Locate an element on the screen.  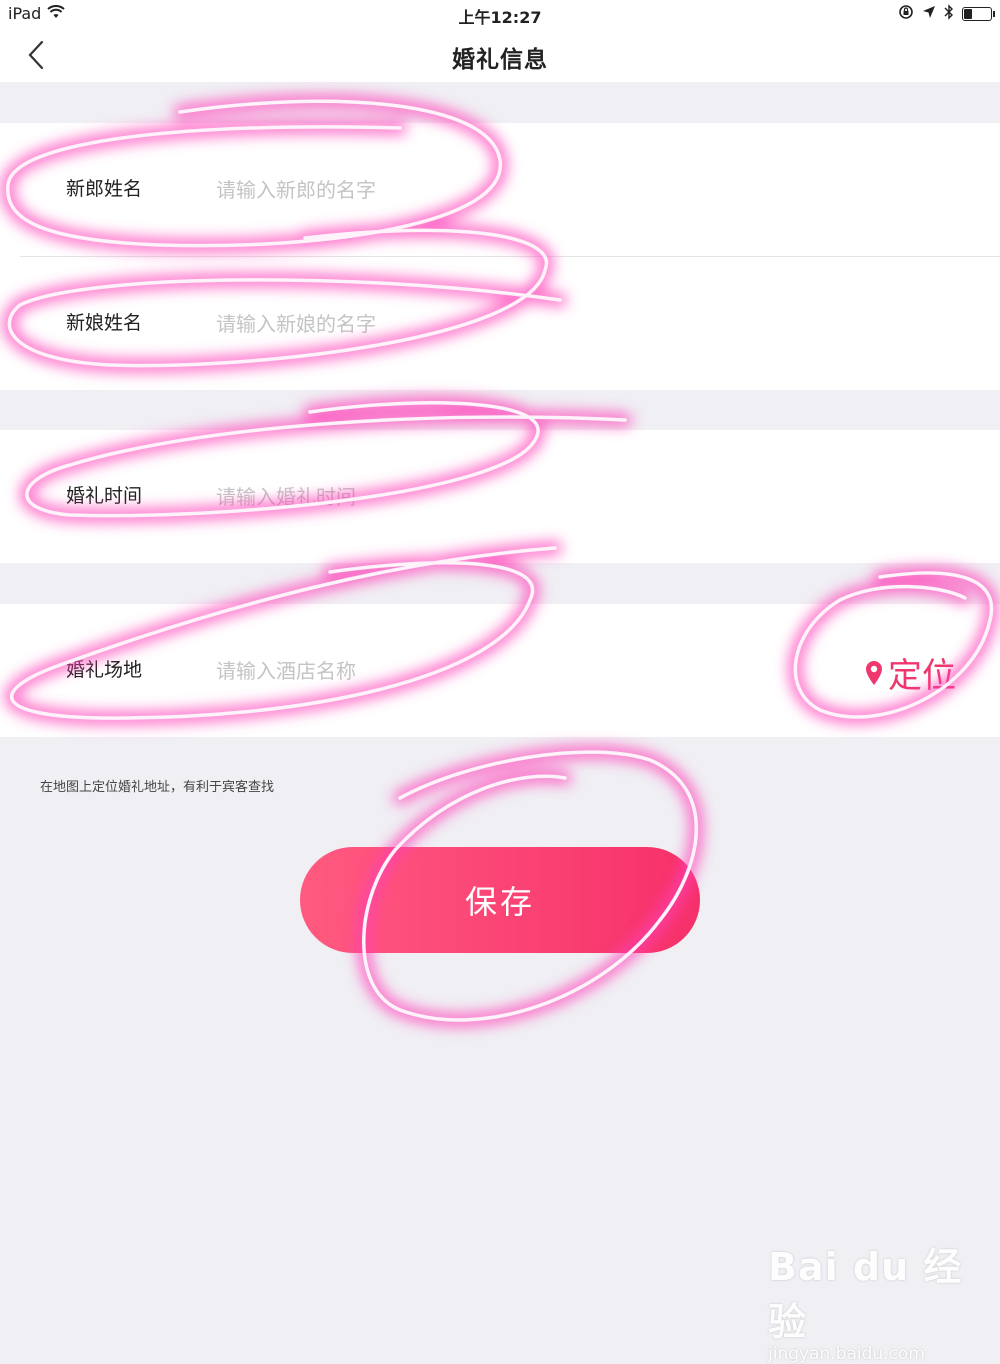
save-button: 保存 is located at coordinates (500, 900).